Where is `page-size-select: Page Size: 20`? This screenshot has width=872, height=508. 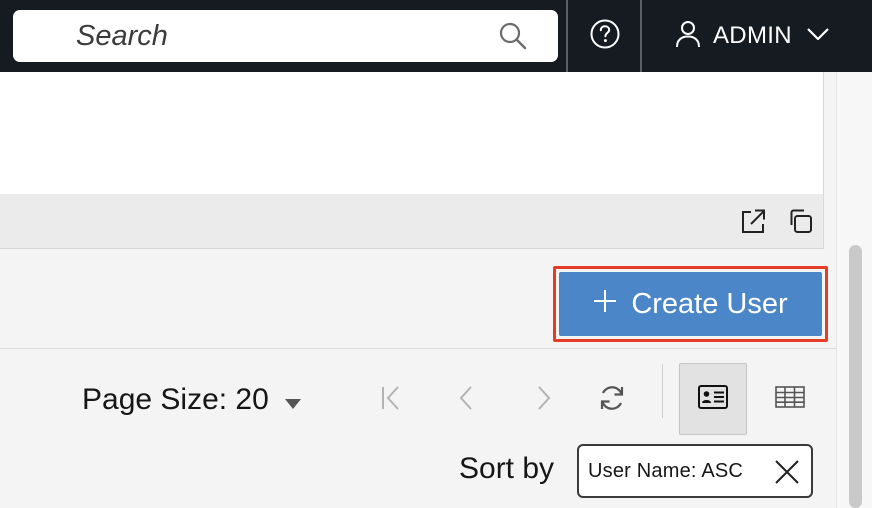
page-size-select: Page Size: 20 is located at coordinates (191, 400).